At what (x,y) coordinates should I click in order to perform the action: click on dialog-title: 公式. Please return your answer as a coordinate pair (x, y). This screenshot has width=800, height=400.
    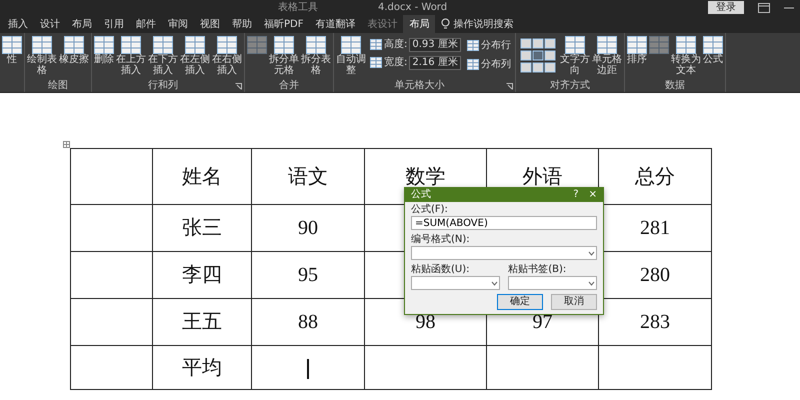
    Looking at the image, I should click on (421, 195).